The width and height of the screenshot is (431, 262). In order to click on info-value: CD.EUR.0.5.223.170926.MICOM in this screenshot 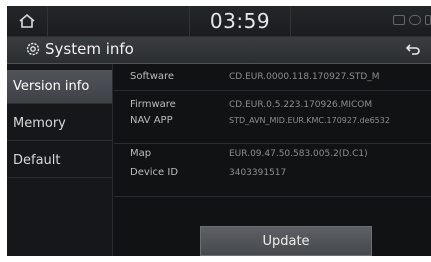, I will do `click(301, 105)`.